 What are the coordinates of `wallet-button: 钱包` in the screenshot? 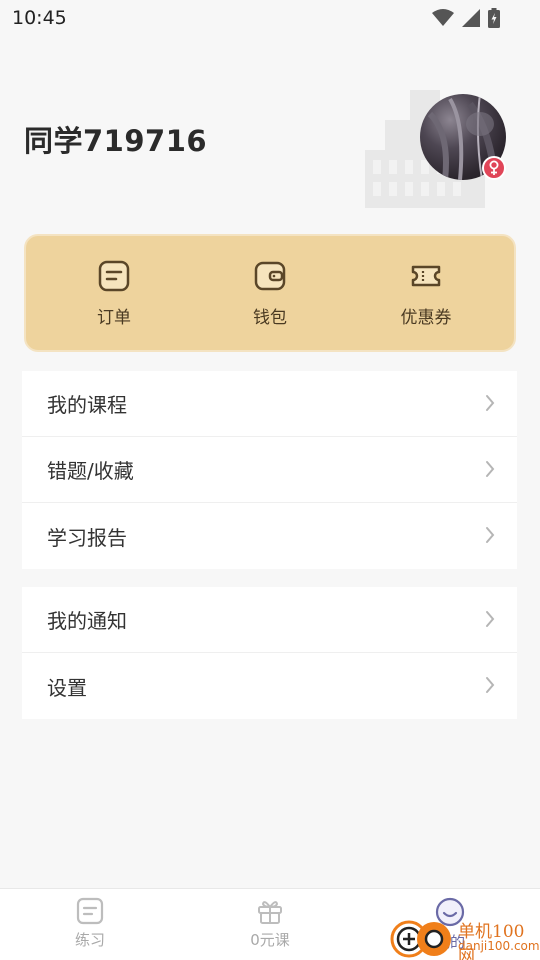 It's located at (270, 293).